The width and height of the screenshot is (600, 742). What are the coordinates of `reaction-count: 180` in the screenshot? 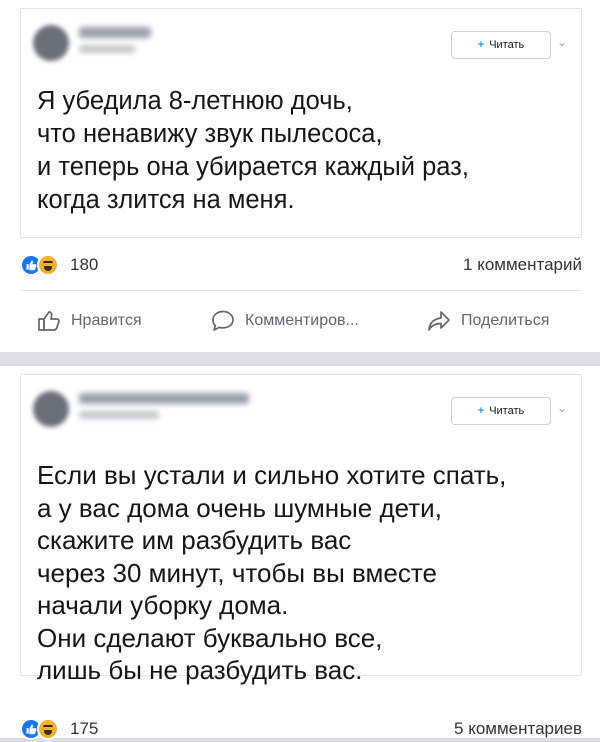 It's located at (84, 265).